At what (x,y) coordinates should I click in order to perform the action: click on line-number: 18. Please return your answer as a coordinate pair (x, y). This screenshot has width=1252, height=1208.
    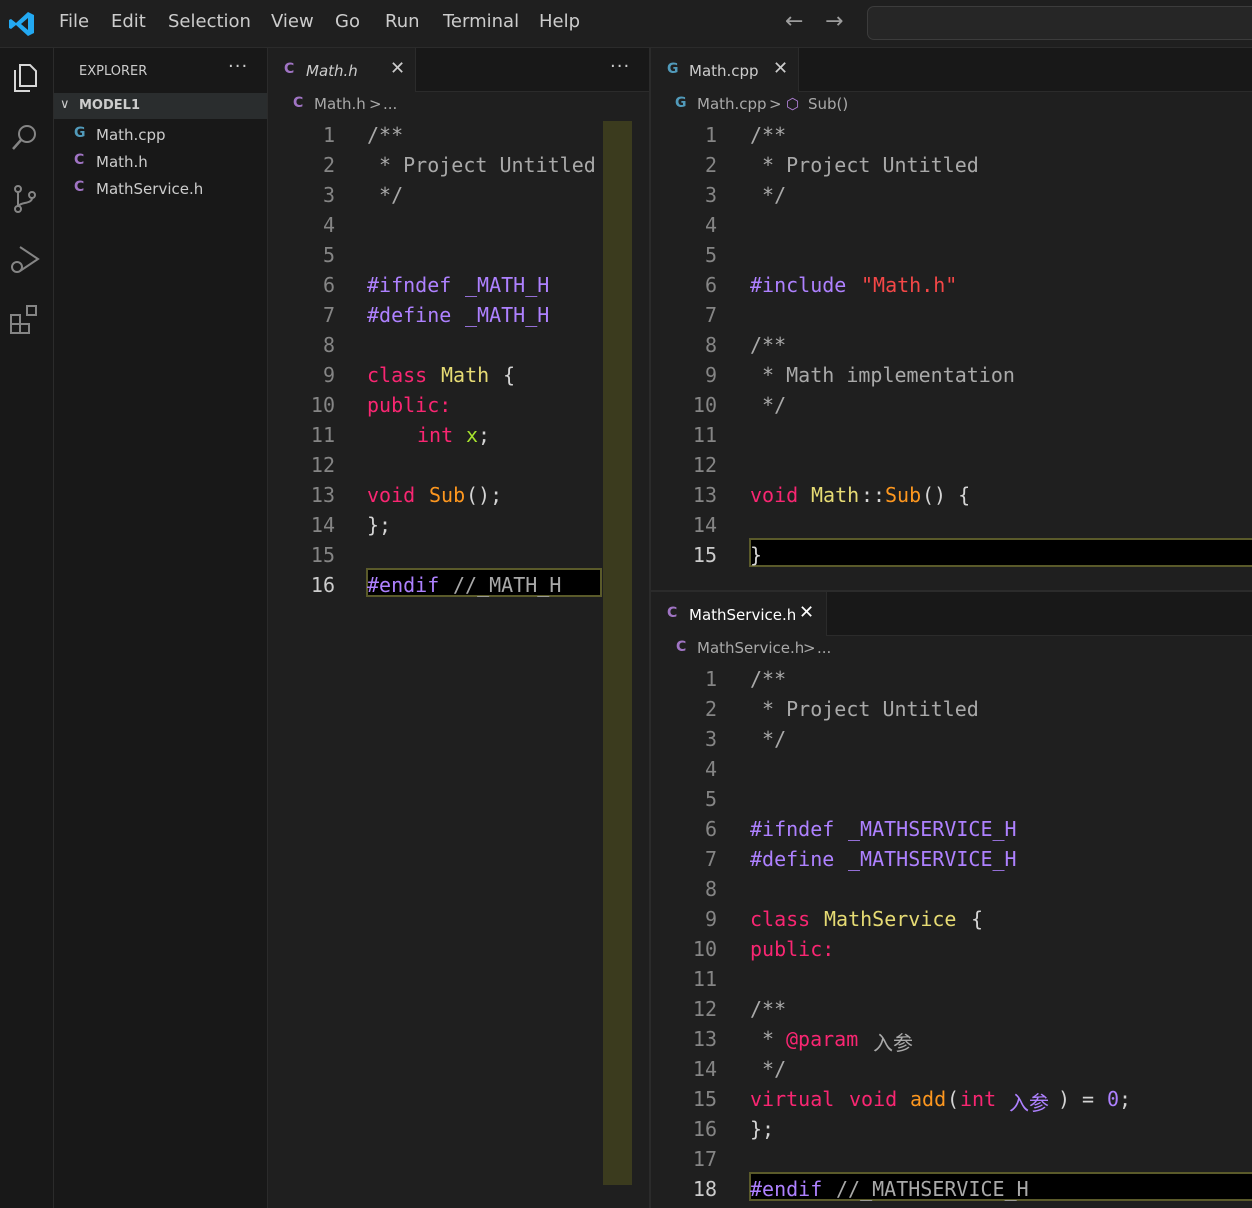
    Looking at the image, I should click on (704, 1189).